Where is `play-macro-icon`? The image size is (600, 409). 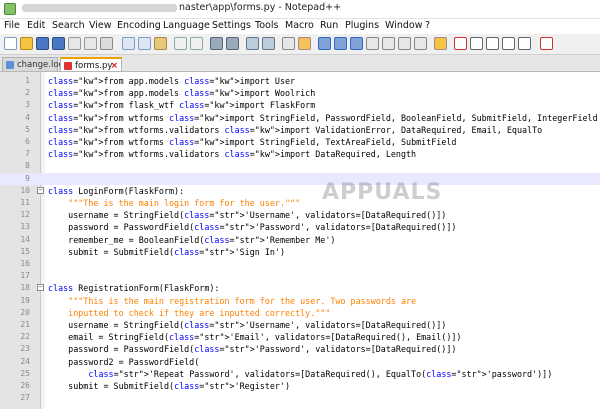
play-macro-icon is located at coordinates (492, 43).